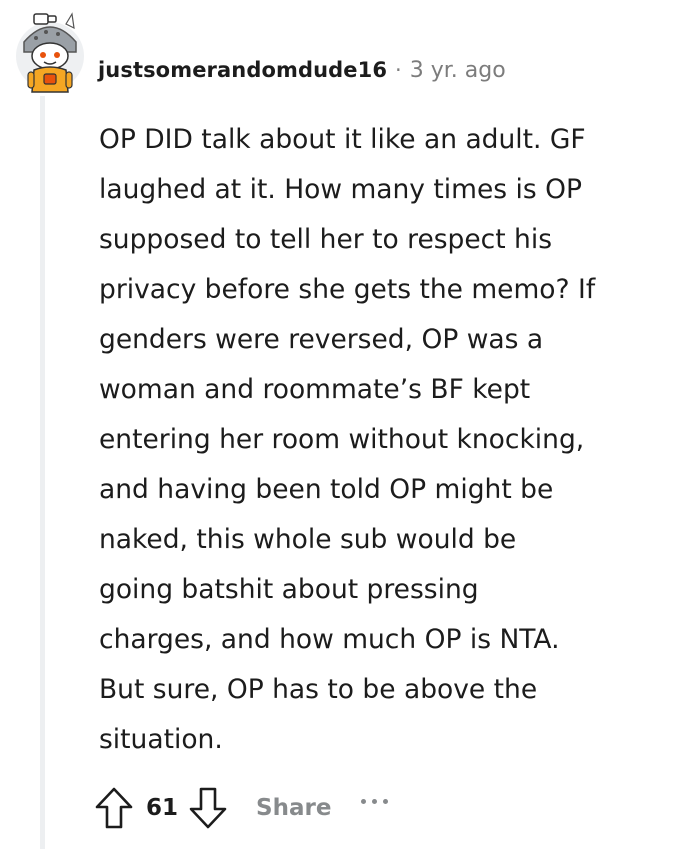 The height and width of the screenshot is (849, 700). What do you see at coordinates (347, 289) in the screenshot?
I see `comment-line: privacy before she gets the memo? If` at bounding box center [347, 289].